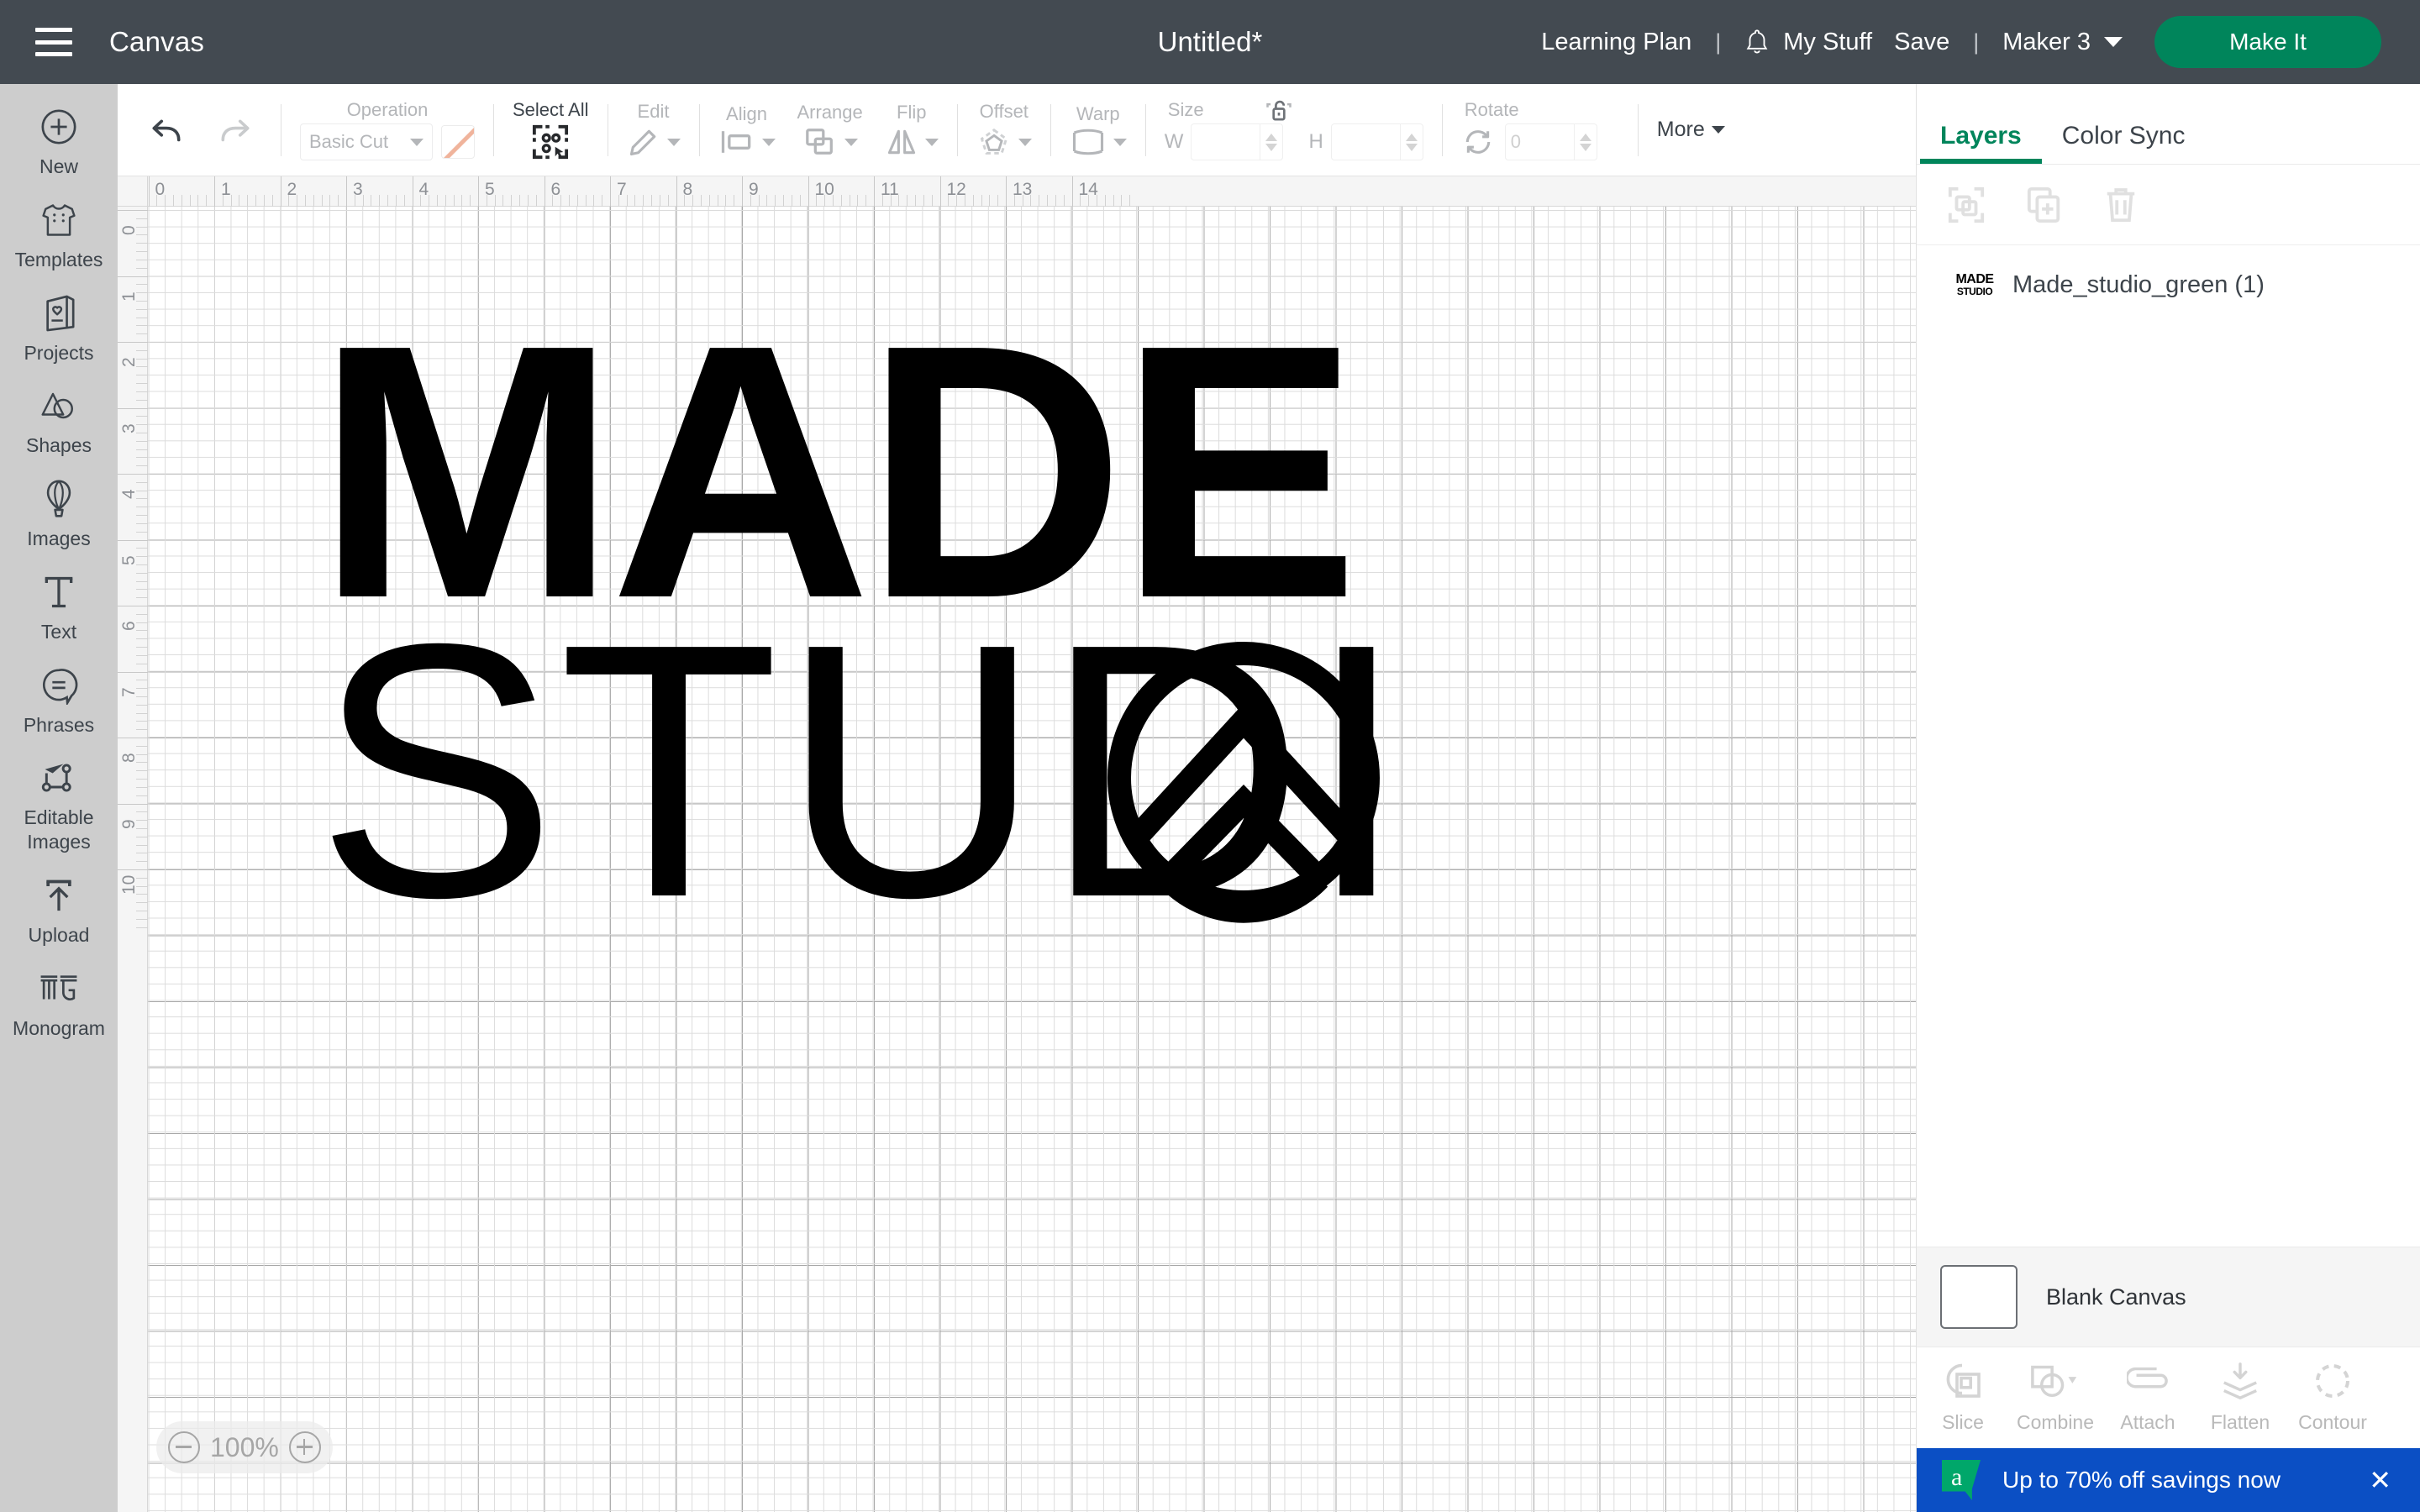 Image resolution: width=2420 pixels, height=1512 pixels. What do you see at coordinates (59, 420) in the screenshot?
I see `sidebar-item-shapes: Shapes` at bounding box center [59, 420].